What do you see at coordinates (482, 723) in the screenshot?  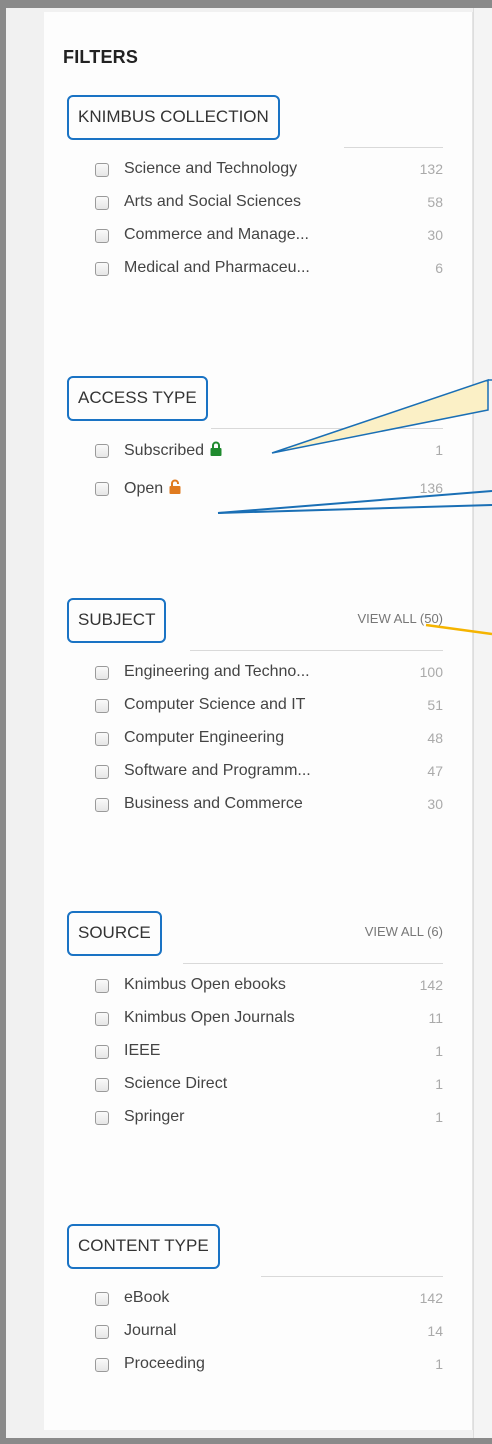 I see `content-area-edge` at bounding box center [482, 723].